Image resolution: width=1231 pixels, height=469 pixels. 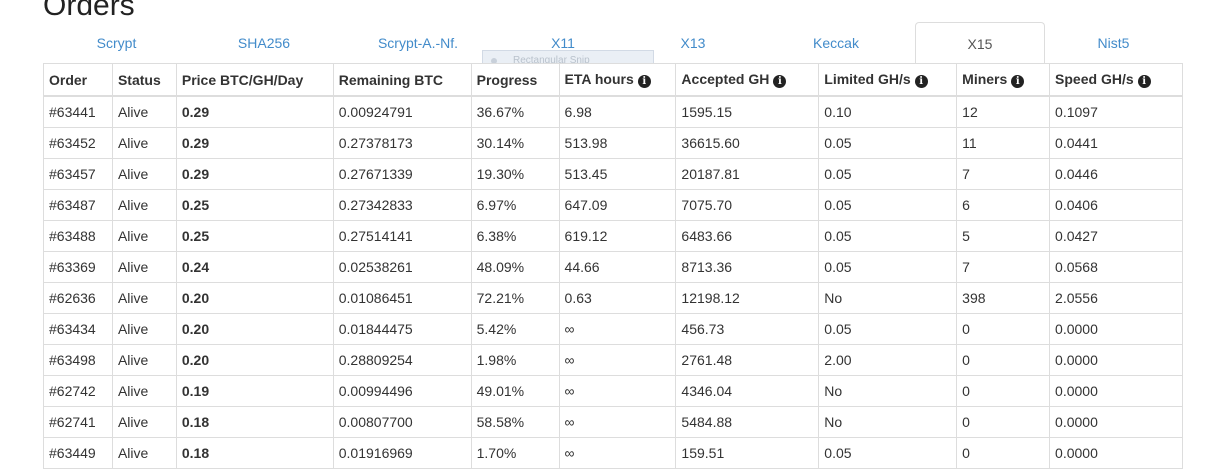 What do you see at coordinates (515, 80) in the screenshot?
I see `column-header-progress: Progress` at bounding box center [515, 80].